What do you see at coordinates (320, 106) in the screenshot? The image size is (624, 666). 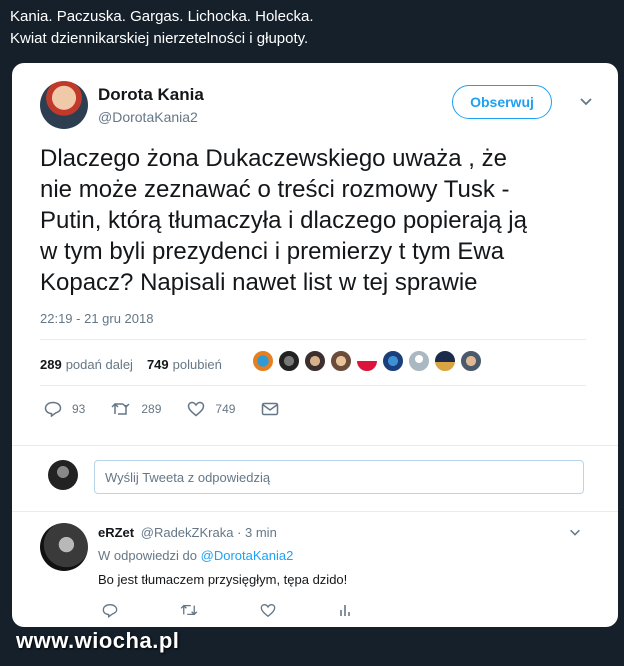 I see `tweet-header: Dorota Kania @DorotaKania2 Obserwuj` at bounding box center [320, 106].